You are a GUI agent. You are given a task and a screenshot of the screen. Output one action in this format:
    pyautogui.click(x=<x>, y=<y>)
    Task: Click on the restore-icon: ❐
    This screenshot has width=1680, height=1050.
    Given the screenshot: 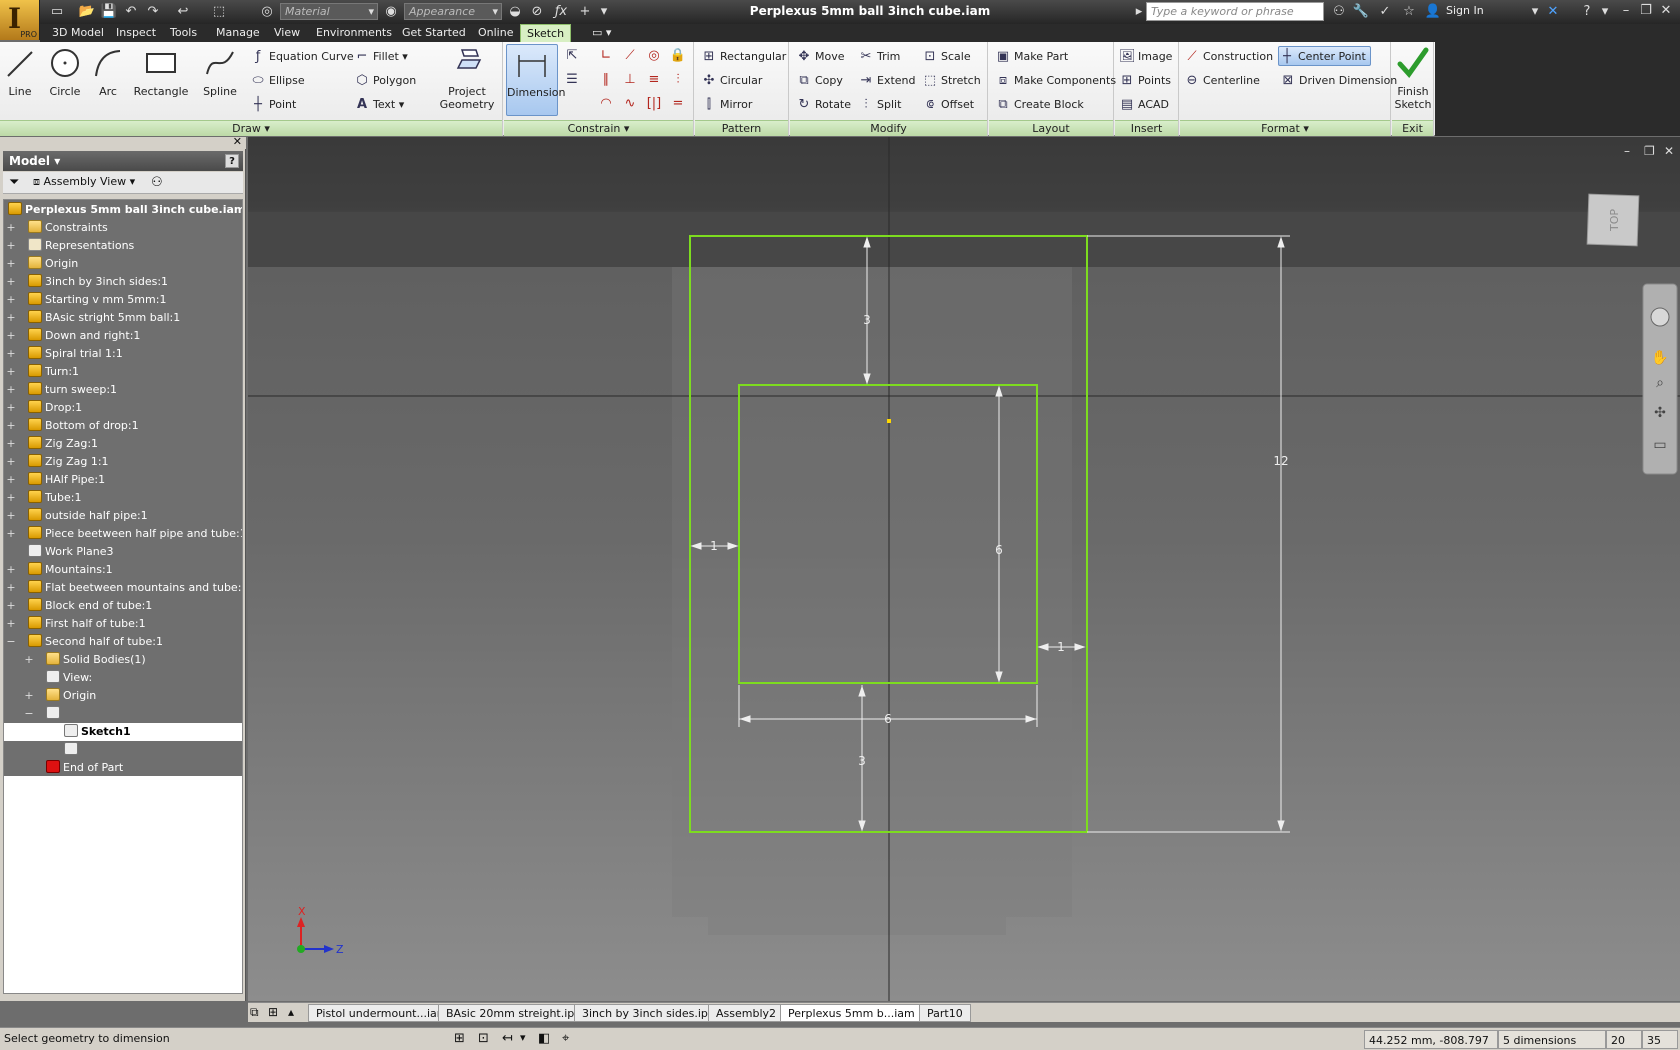 What is the action you would take?
    pyautogui.click(x=1646, y=11)
    